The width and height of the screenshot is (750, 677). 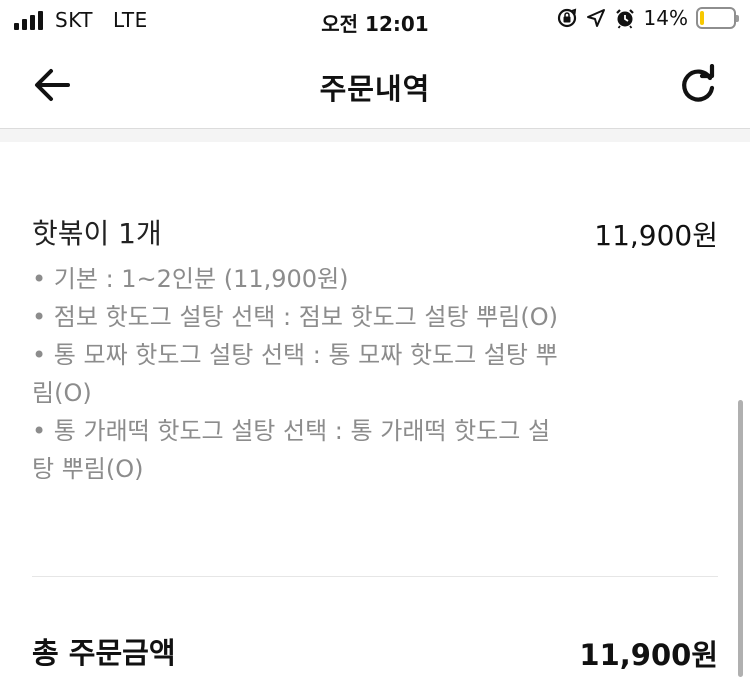 I want to click on item-name: 핫볶이 1개, so click(x=97, y=233).